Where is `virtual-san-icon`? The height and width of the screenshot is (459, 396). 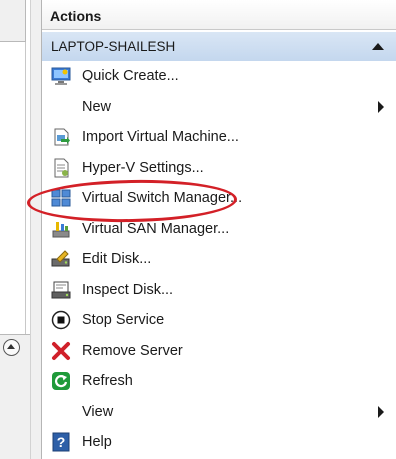 virtual-san-icon is located at coordinates (61, 229).